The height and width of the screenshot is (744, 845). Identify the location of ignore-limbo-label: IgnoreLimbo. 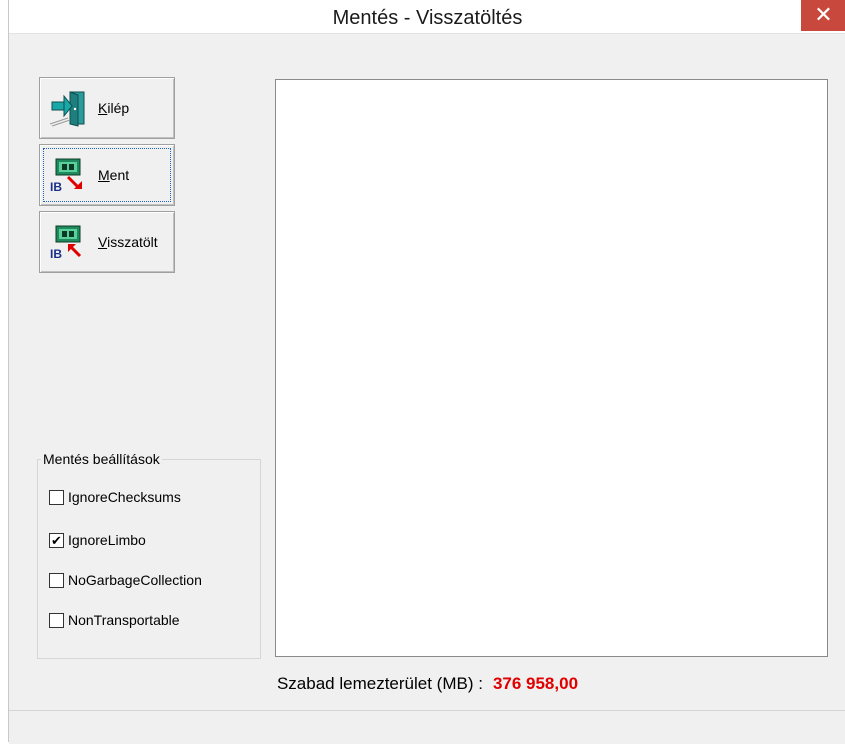
(107, 540).